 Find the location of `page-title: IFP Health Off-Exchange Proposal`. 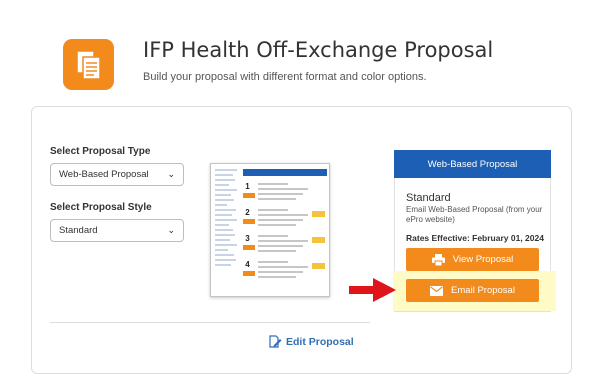

page-title: IFP Health Off-Exchange Proposal is located at coordinates (318, 50).